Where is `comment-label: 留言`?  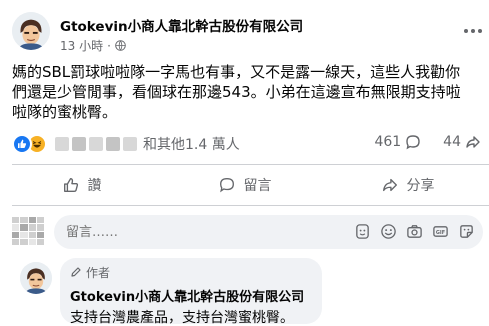
comment-label: 留言 is located at coordinates (257, 186).